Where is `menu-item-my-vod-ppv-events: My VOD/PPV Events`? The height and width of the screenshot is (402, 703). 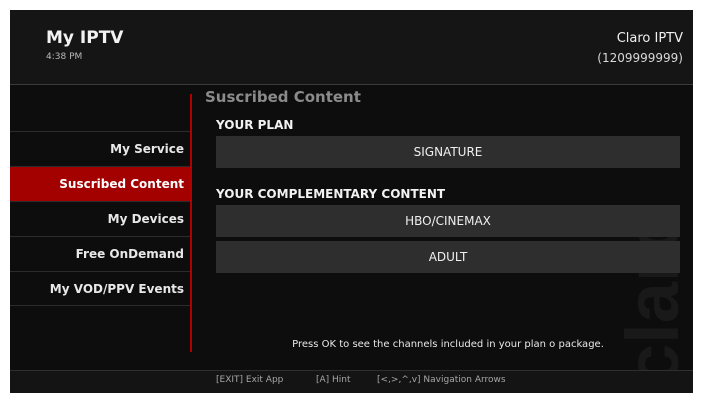 menu-item-my-vod-ppv-events: My VOD/PPV Events is located at coordinates (100, 288).